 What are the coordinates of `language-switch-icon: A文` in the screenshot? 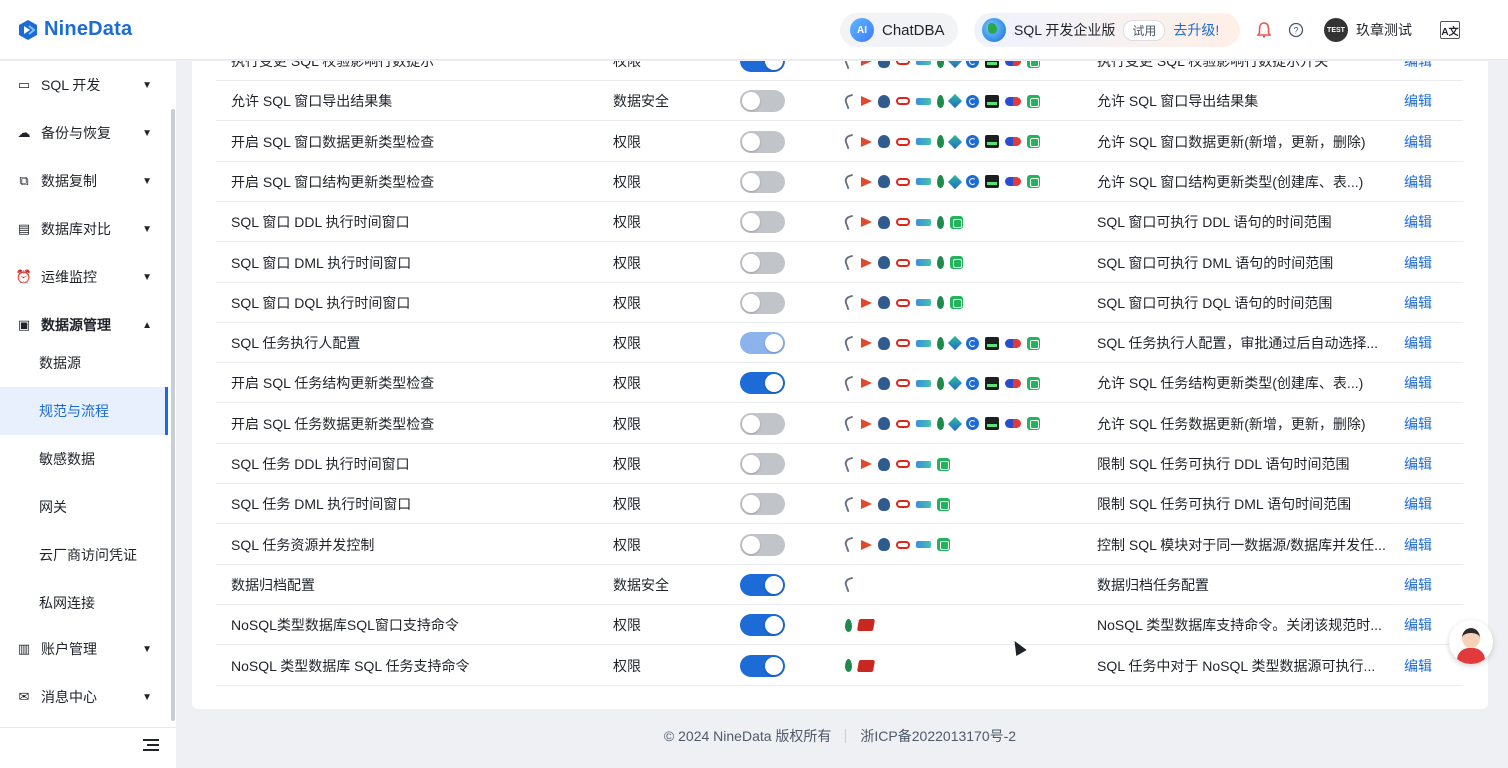 It's located at (1450, 30).